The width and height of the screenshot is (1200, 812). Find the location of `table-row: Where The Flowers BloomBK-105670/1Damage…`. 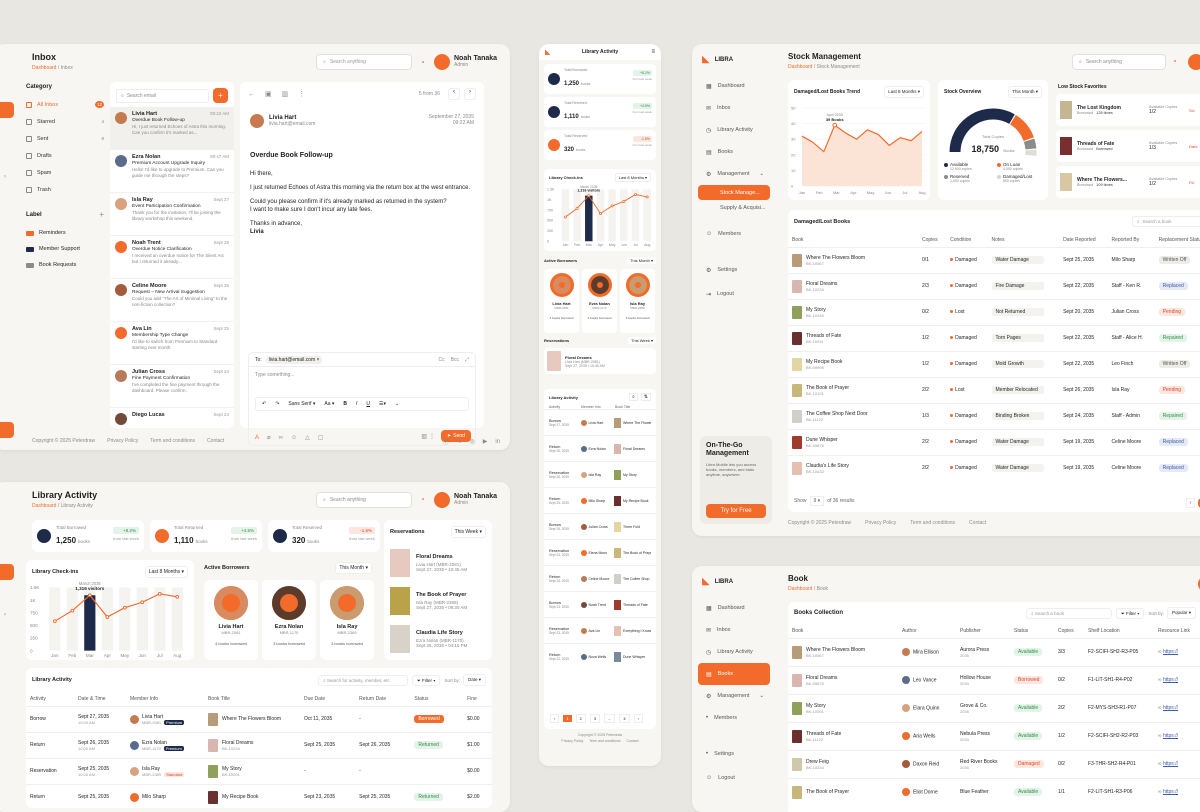

table-row: Where The Flowers BloomBK-105670/1Damage… is located at coordinates (994, 260).